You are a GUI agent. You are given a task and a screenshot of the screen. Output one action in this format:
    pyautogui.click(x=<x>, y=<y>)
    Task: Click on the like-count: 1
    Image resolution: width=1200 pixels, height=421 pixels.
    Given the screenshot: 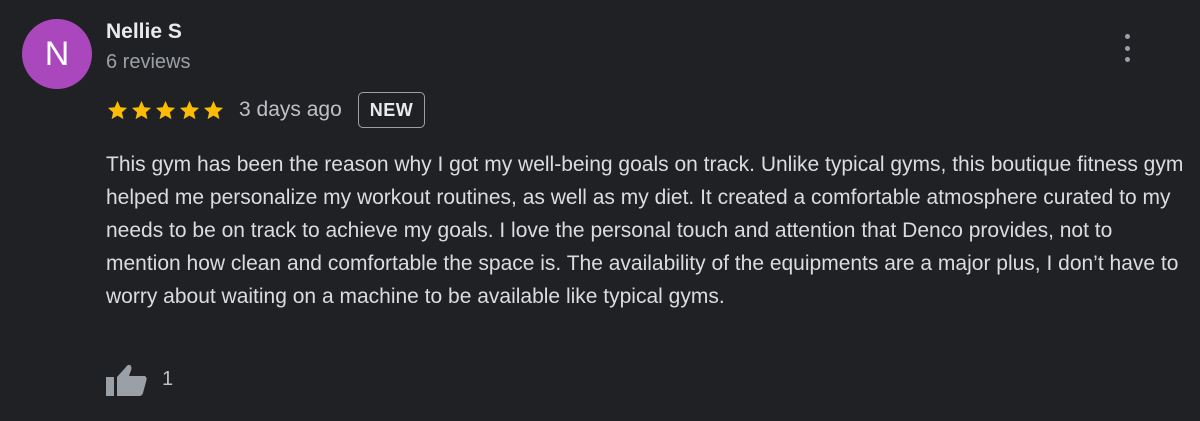 What is the action you would take?
    pyautogui.click(x=168, y=378)
    